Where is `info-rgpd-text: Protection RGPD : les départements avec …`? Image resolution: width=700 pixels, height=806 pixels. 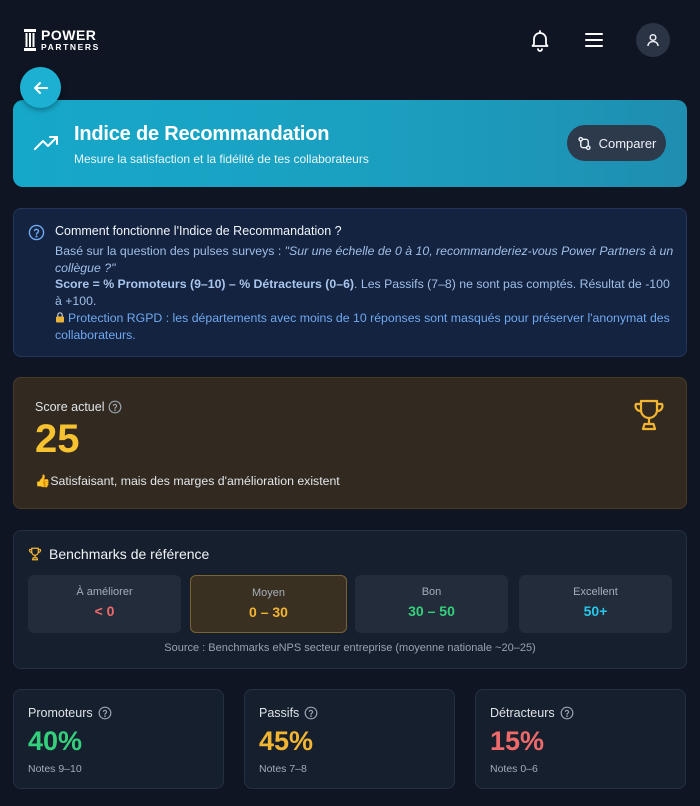 info-rgpd-text: Protection RGPD : les départements avec … is located at coordinates (362, 326).